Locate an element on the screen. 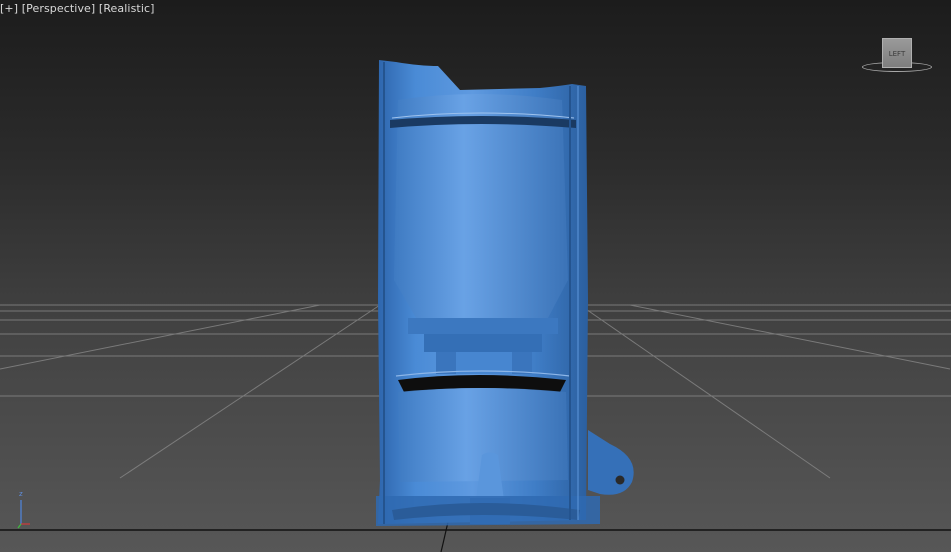 This screenshot has height=552, width=951. axis-z-label: z is located at coordinates (21, 494).